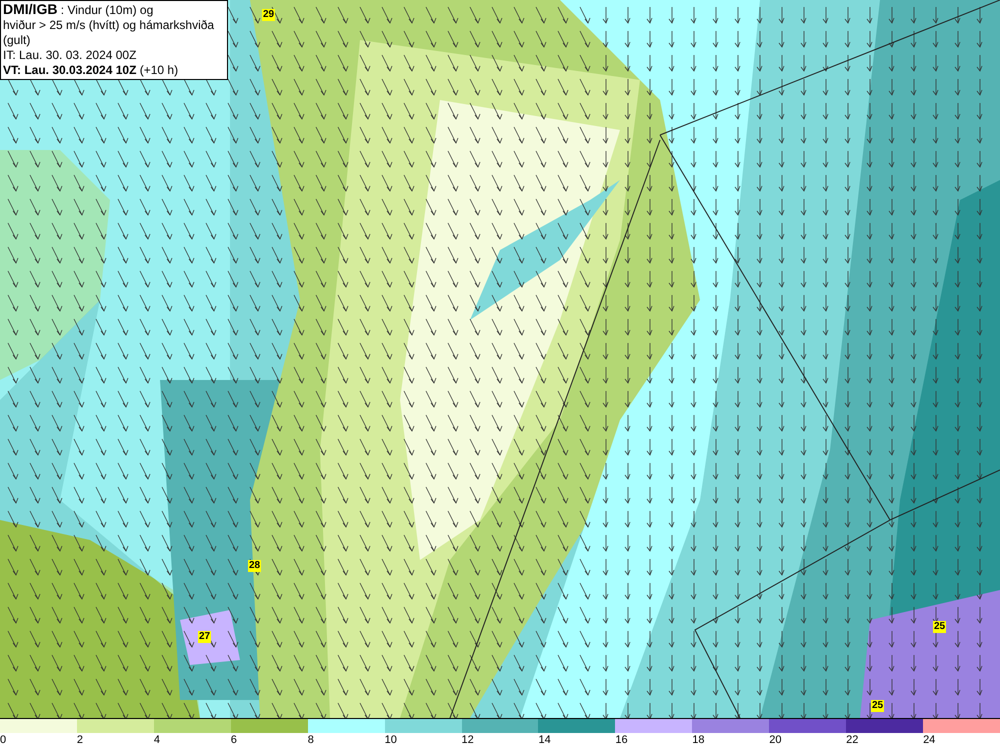 This screenshot has width=1000, height=747. Describe the element at coordinates (3, 740) in the screenshot. I see `scale-label: 0` at that location.